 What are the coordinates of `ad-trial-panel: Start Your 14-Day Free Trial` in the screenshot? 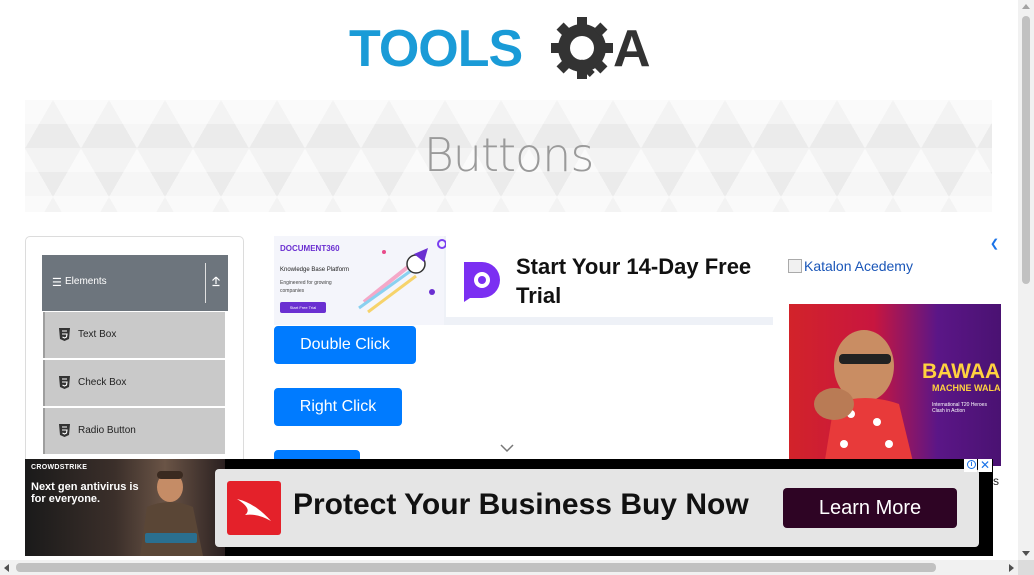 It's located at (609, 276).